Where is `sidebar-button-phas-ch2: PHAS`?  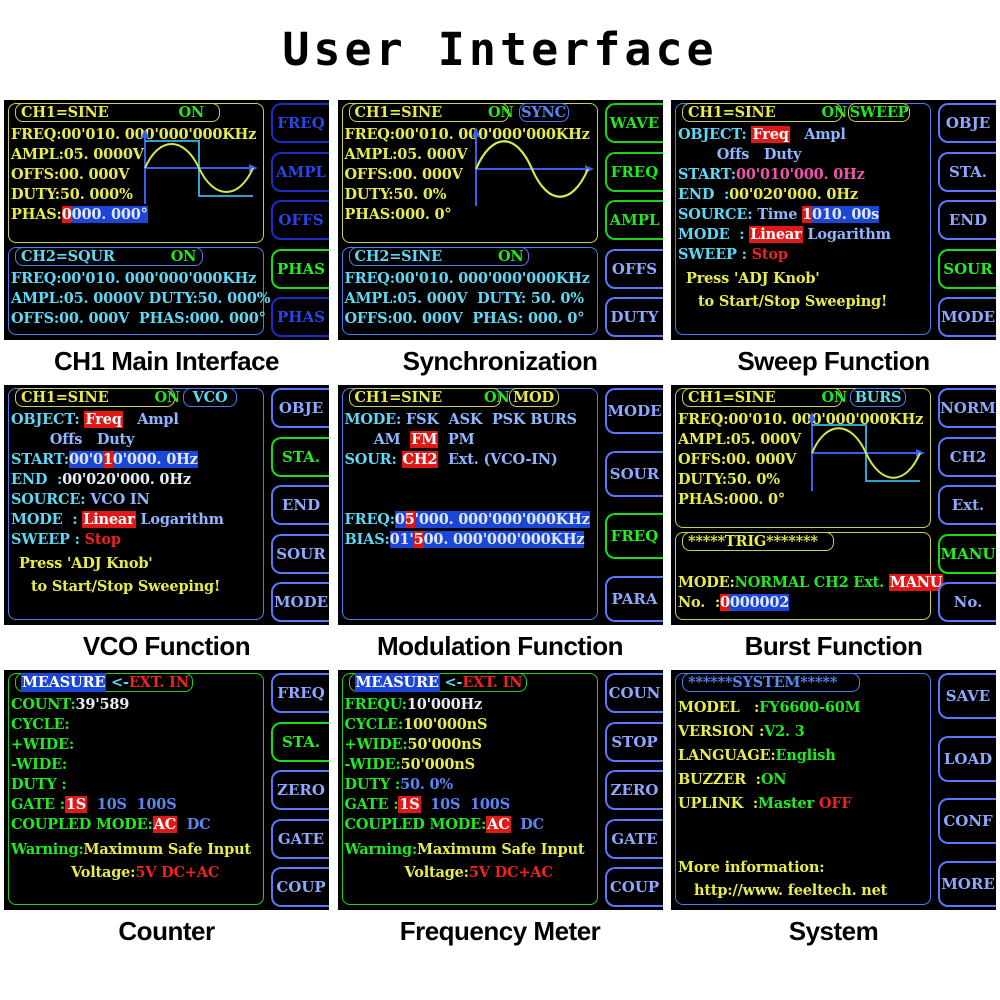
sidebar-button-phas-ch2: PHAS is located at coordinates (300, 317).